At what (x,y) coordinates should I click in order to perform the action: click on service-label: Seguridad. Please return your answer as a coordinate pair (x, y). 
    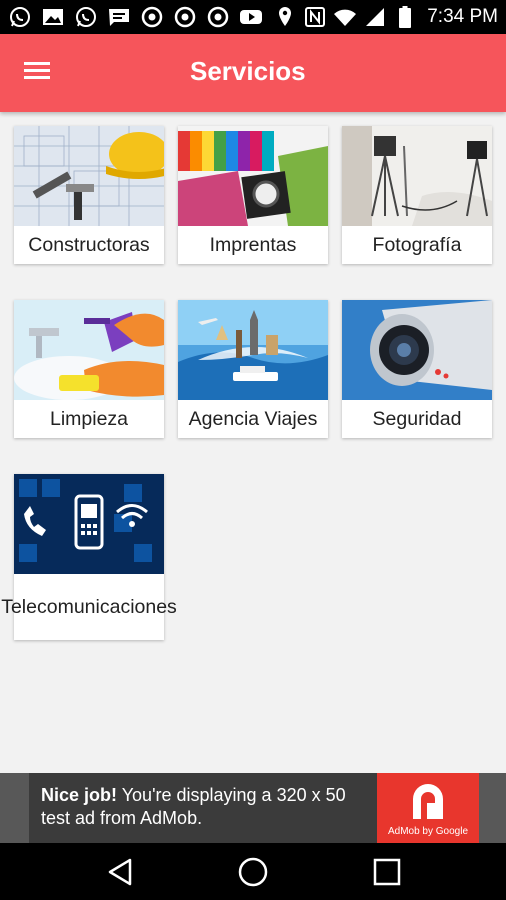
    Looking at the image, I should click on (417, 418).